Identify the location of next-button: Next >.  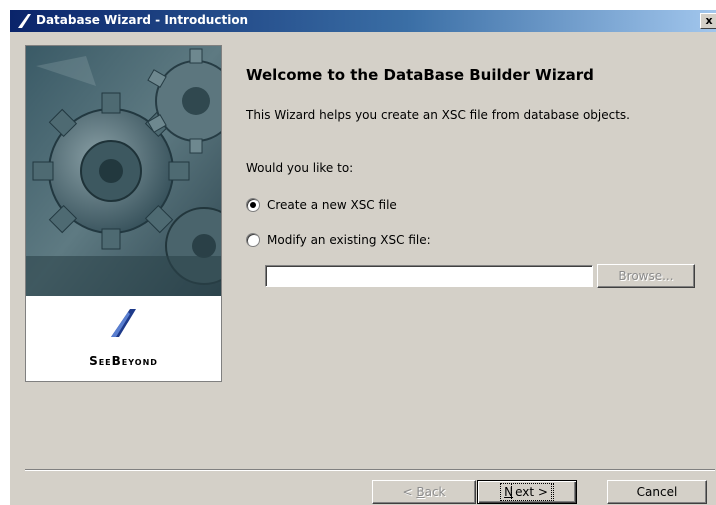
(527, 492).